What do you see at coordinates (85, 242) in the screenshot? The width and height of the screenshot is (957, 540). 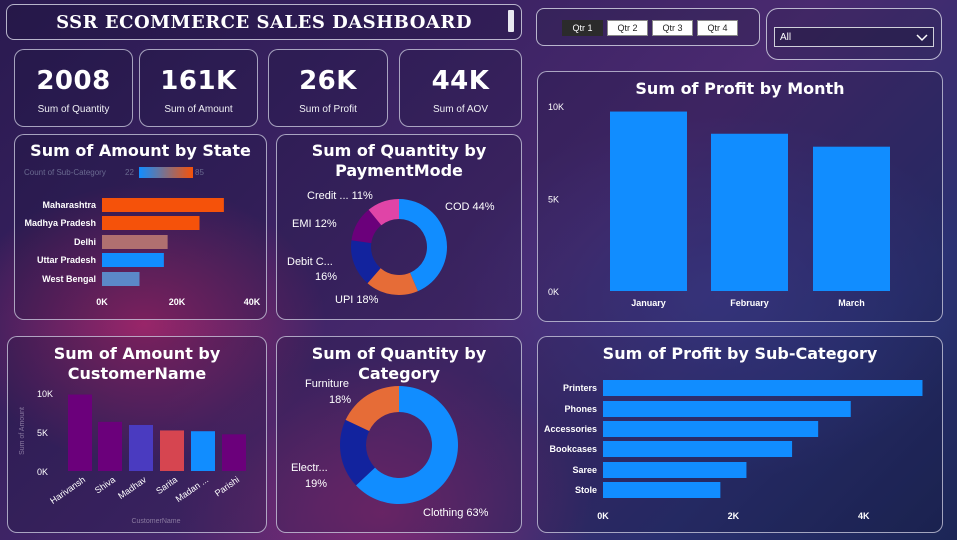 I see `category-label: Delhi` at bounding box center [85, 242].